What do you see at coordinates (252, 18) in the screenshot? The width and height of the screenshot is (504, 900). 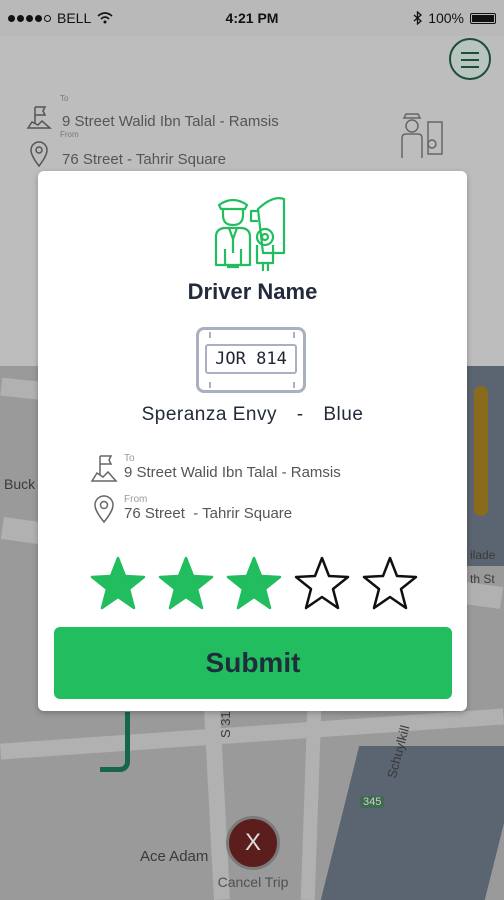 I see `status-bar: BELL 4:21 PM 100%` at bounding box center [252, 18].